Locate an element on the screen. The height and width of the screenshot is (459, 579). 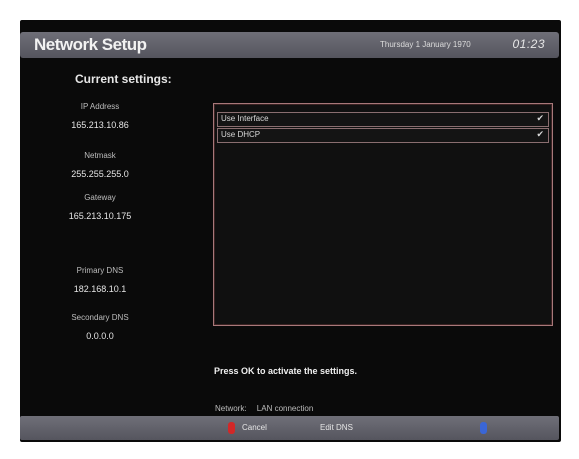
cancel-button: Cancel is located at coordinates (254, 427).